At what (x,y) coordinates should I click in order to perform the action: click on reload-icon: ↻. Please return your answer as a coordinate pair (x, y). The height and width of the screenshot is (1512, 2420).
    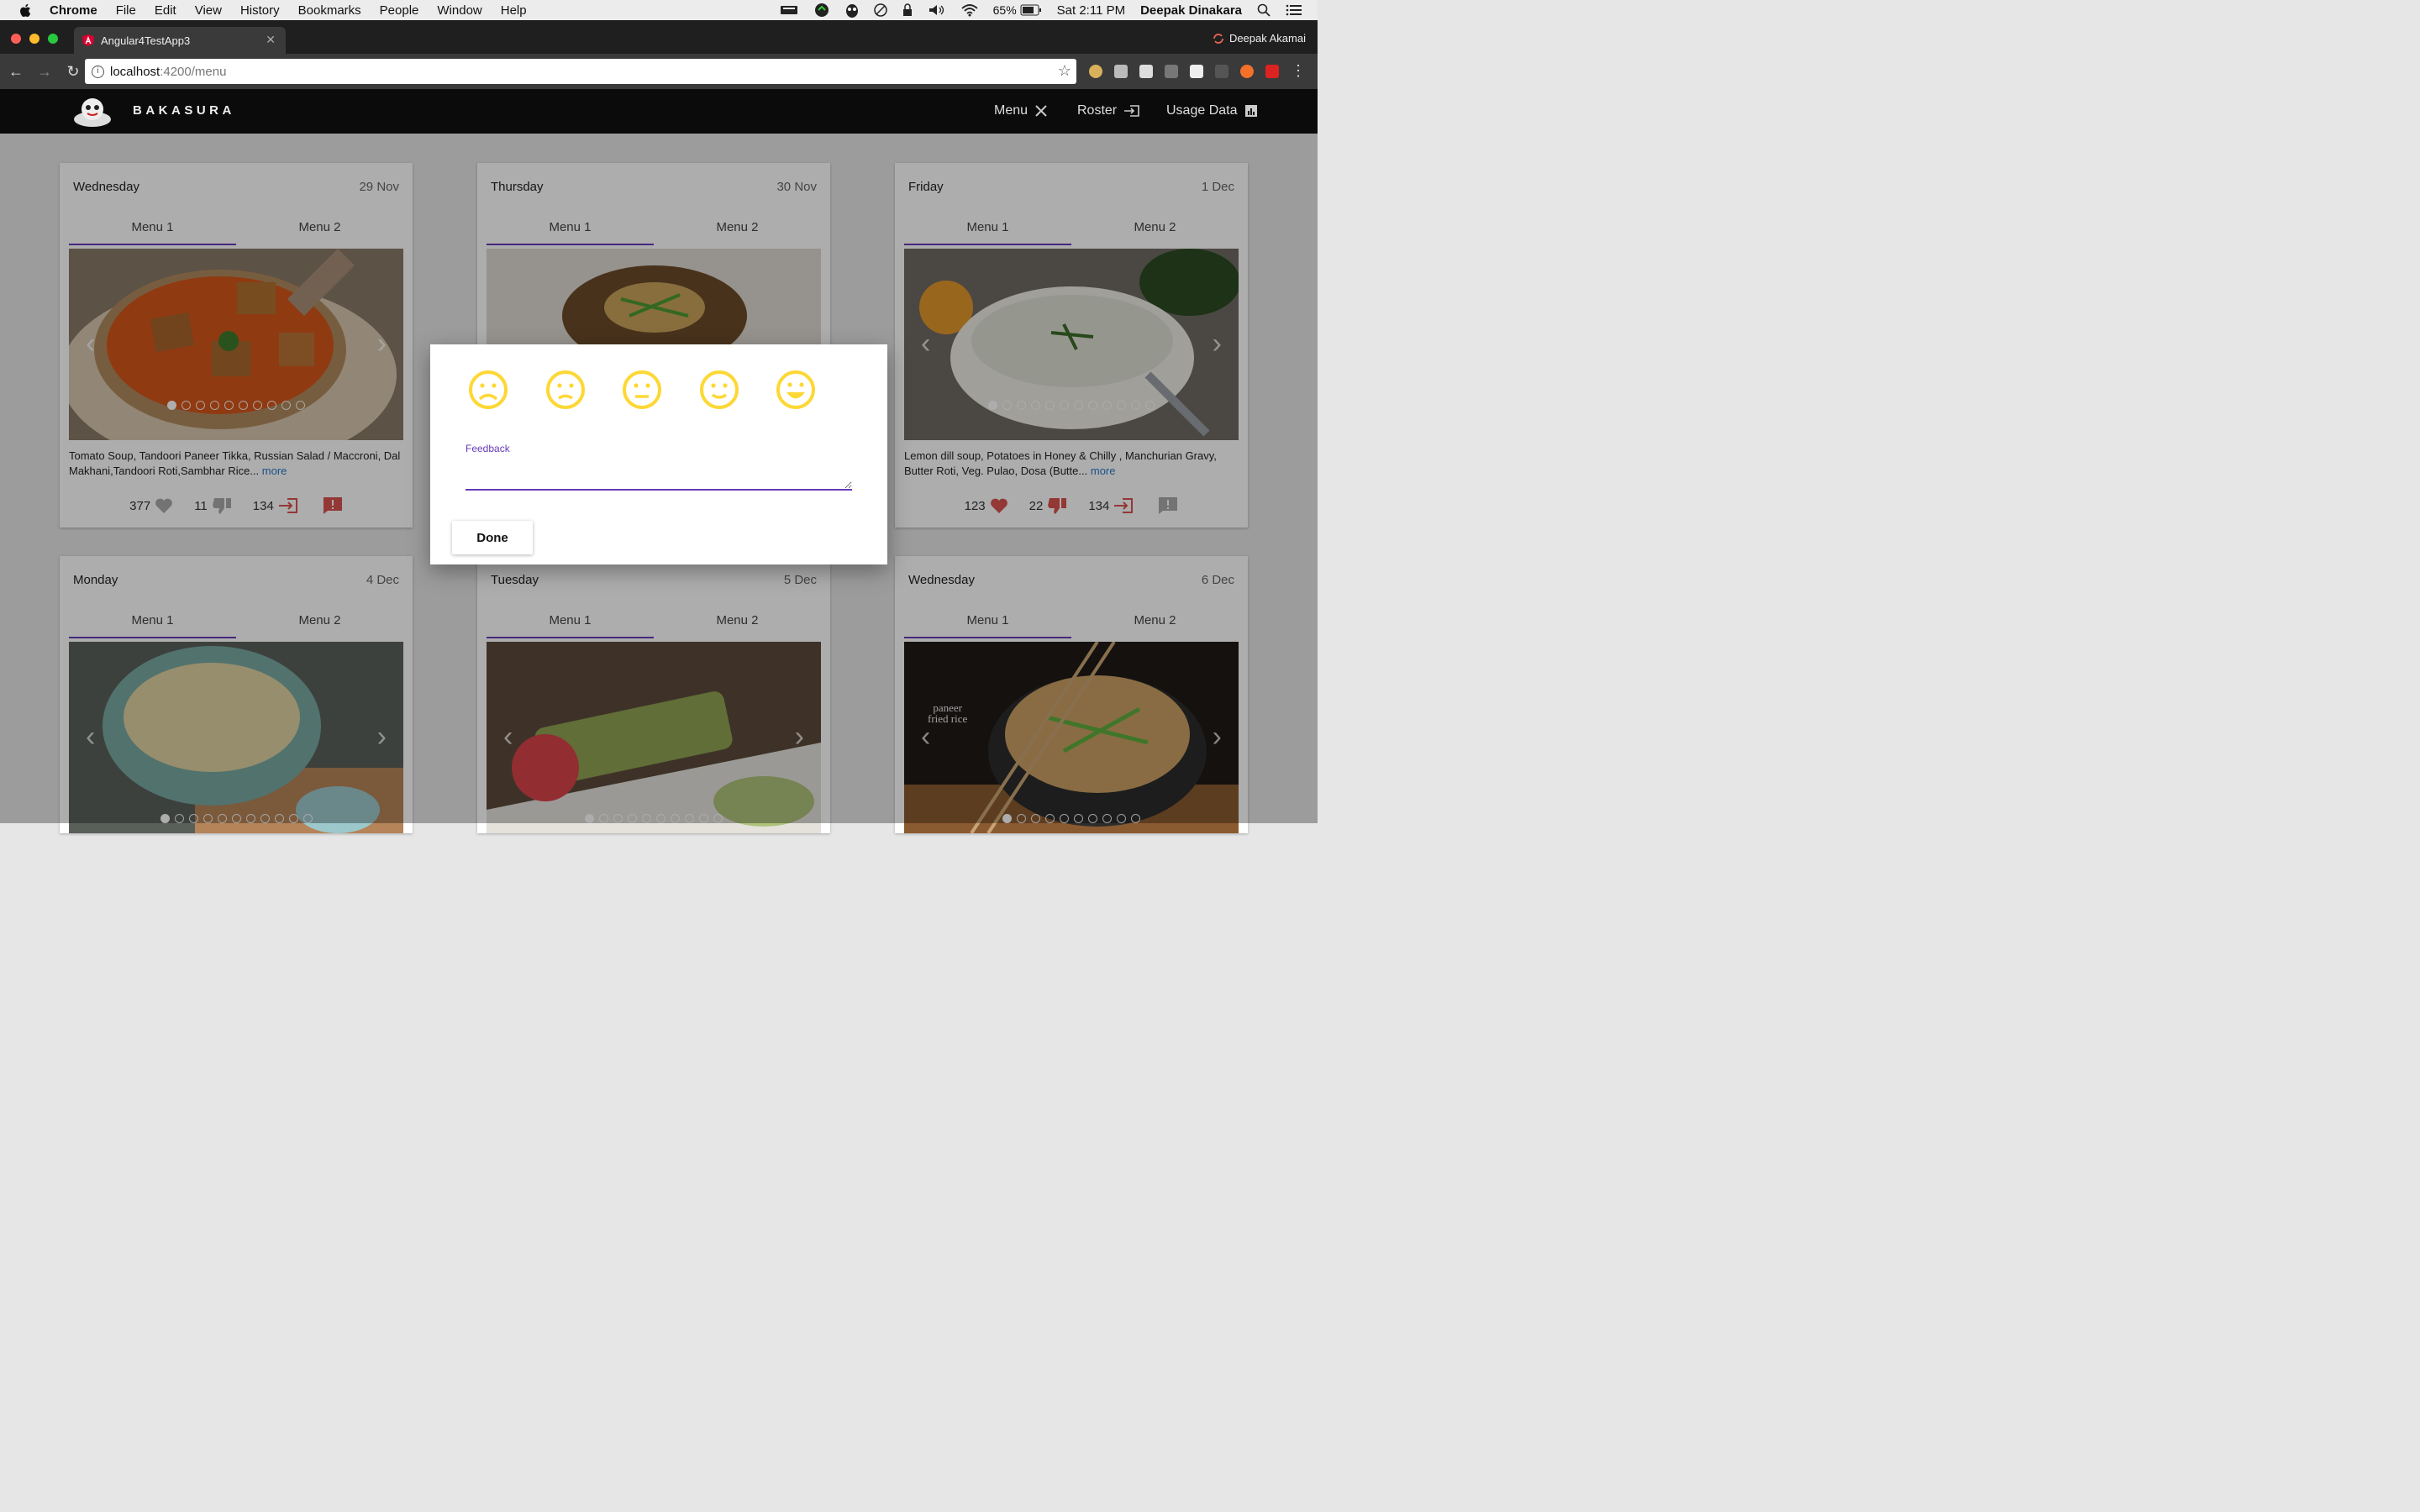
    Looking at the image, I should click on (73, 72).